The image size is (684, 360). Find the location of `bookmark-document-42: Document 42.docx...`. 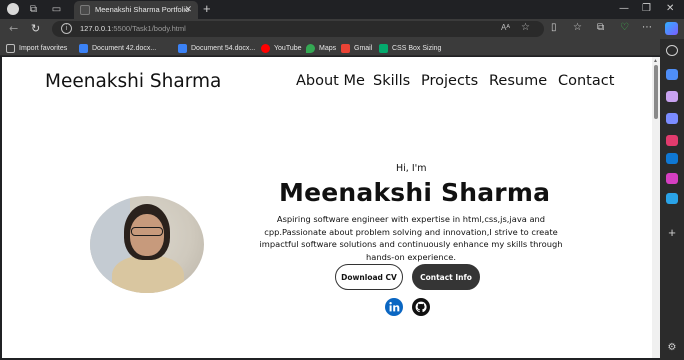

bookmark-document-42: Document 42.docx... is located at coordinates (117, 48).